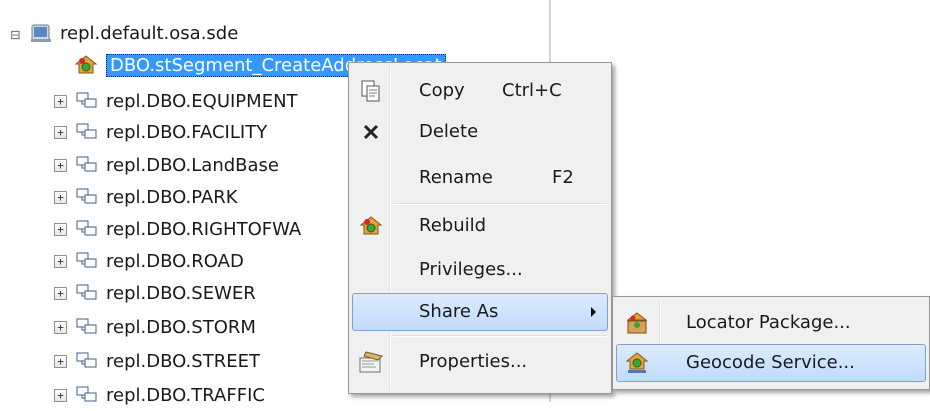  Describe the element at coordinates (185, 395) in the screenshot. I see `tree-item-label: repl.DBO.TRAFFIC` at that location.